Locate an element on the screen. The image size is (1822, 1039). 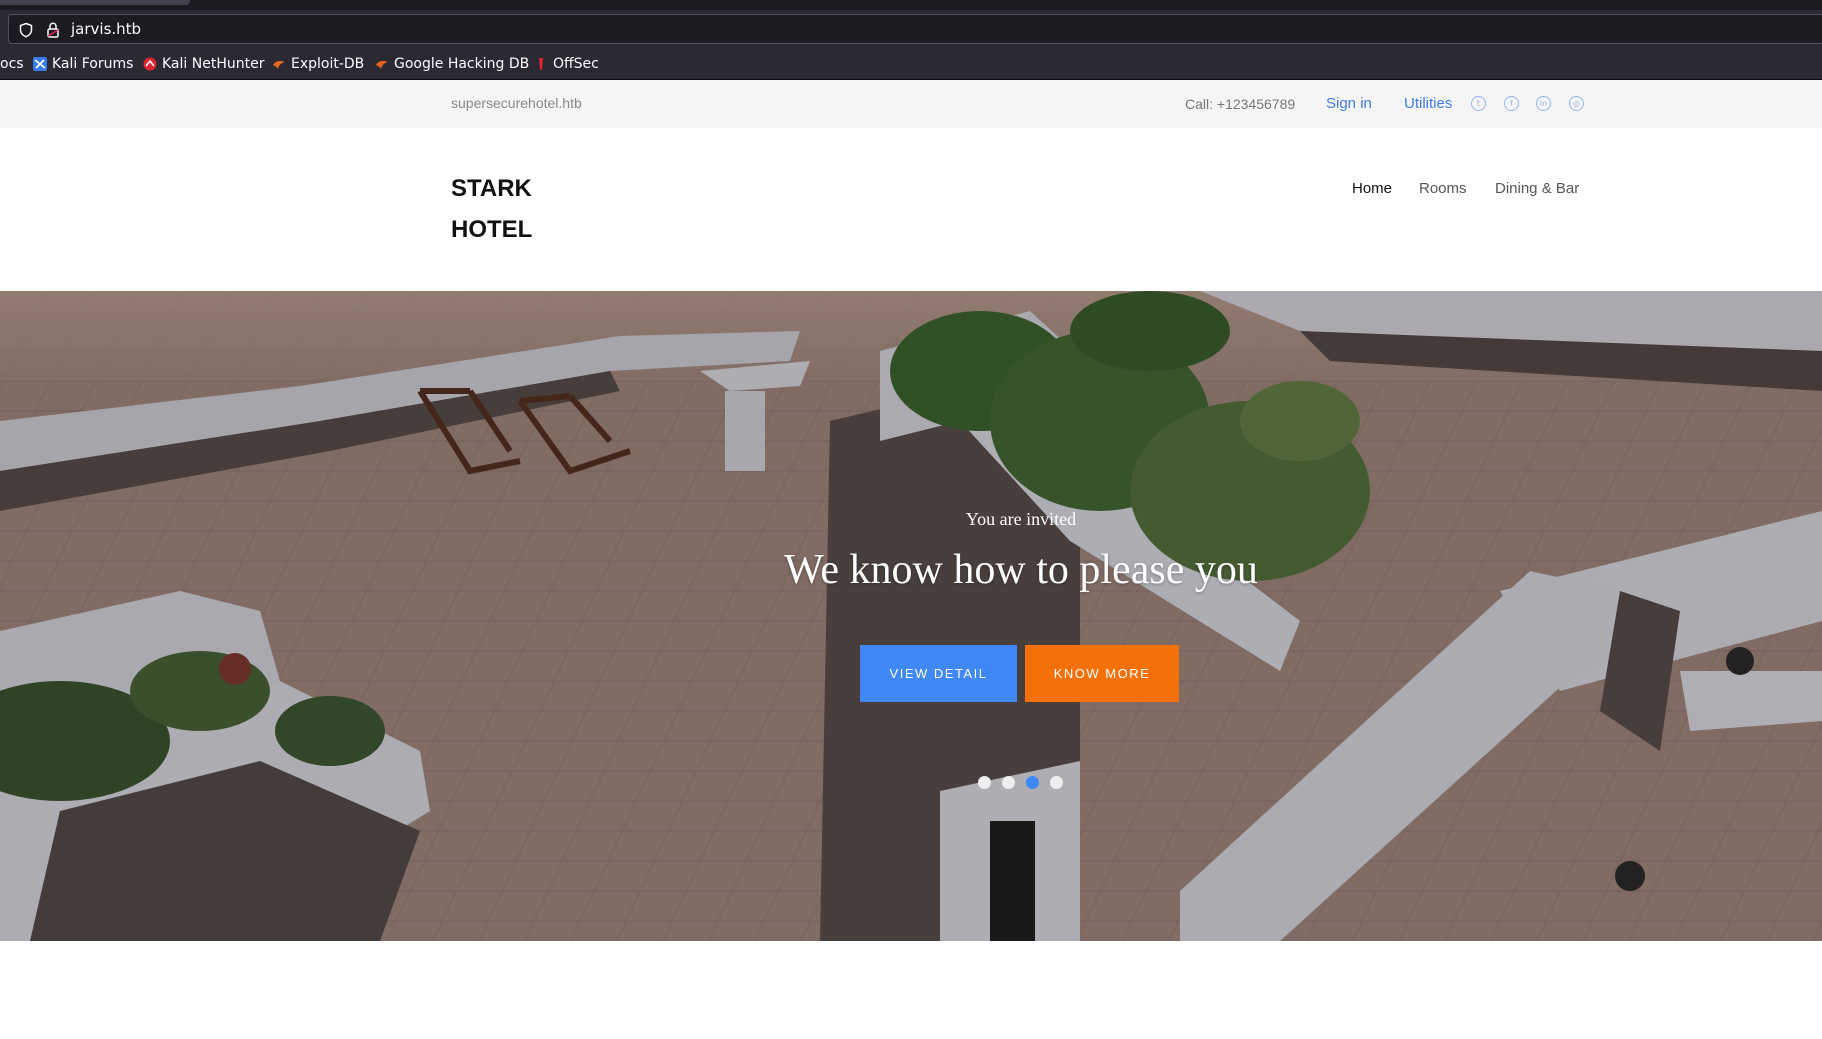
linkedin-icon: in is located at coordinates (1543, 103).